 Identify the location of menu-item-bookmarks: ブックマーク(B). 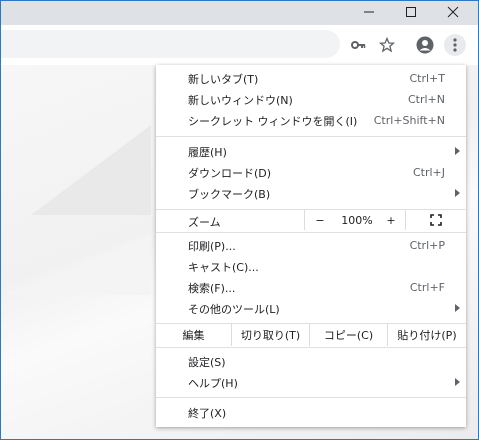
(311, 193).